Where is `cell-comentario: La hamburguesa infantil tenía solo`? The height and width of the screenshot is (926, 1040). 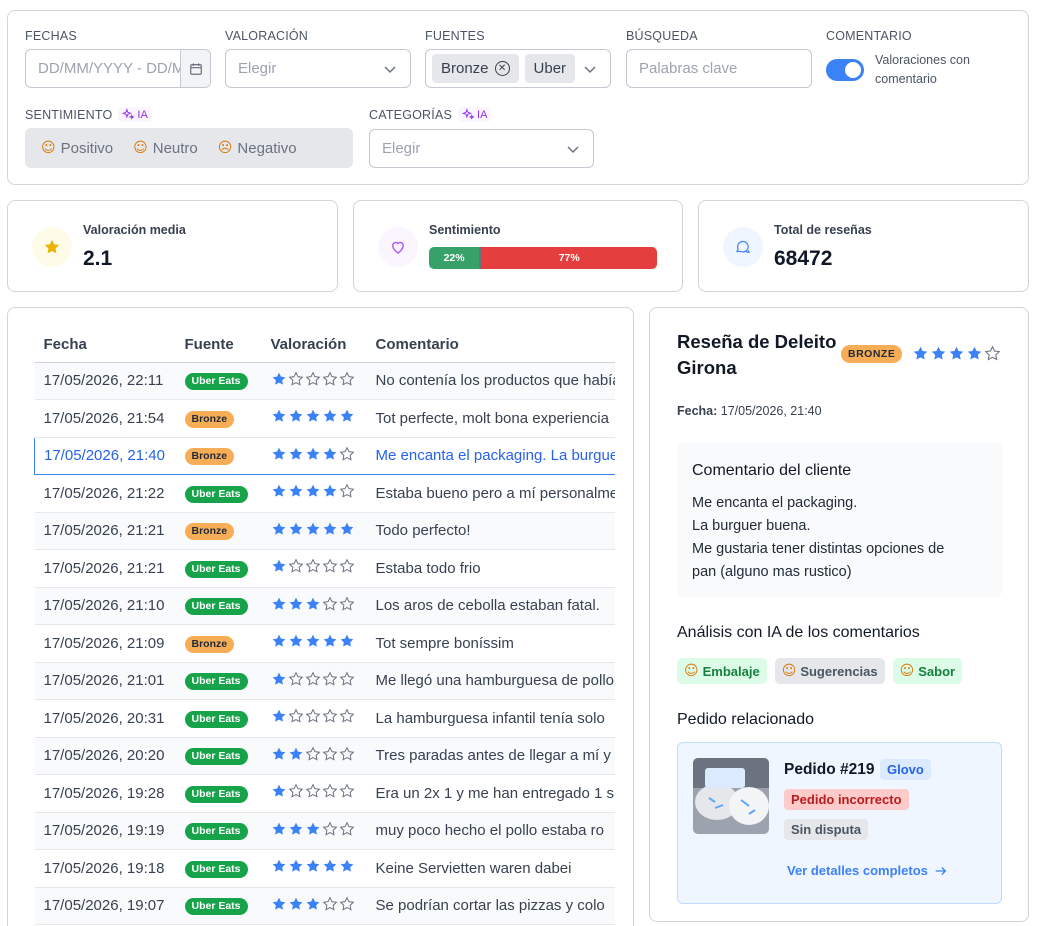
cell-comentario: La hamburguesa infantil tenía solo is located at coordinates (490, 718).